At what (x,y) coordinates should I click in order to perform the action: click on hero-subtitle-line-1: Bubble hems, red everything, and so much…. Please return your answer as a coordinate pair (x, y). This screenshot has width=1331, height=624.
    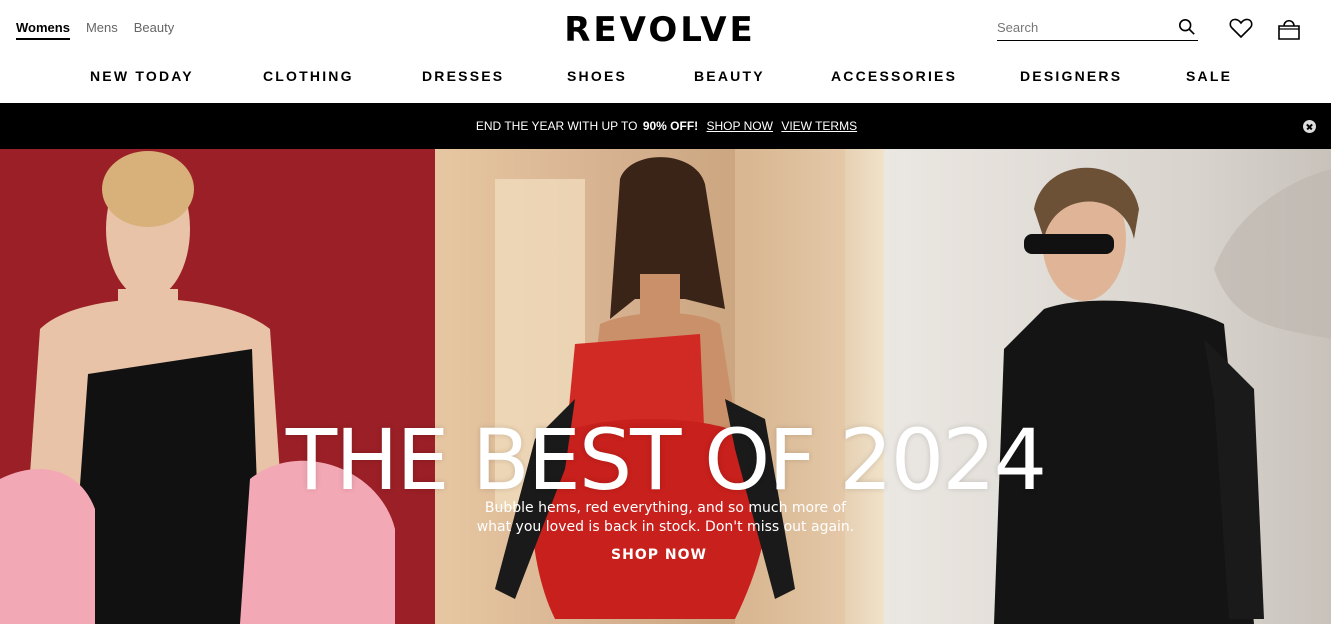
    Looking at the image, I should click on (665, 508).